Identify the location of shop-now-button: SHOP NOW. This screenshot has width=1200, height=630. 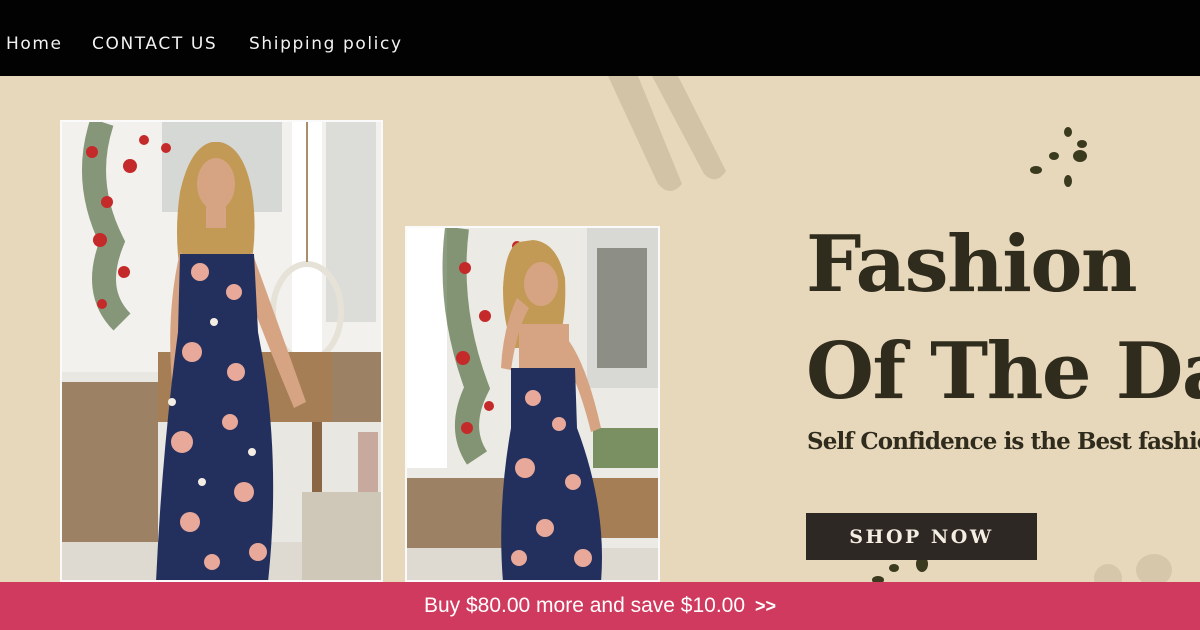
(921, 536).